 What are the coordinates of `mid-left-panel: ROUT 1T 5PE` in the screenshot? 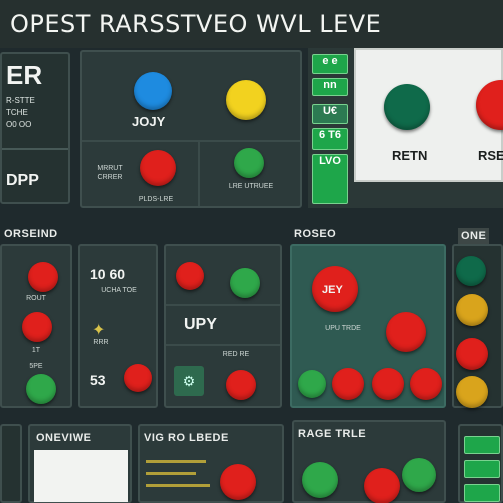 It's located at (36, 326).